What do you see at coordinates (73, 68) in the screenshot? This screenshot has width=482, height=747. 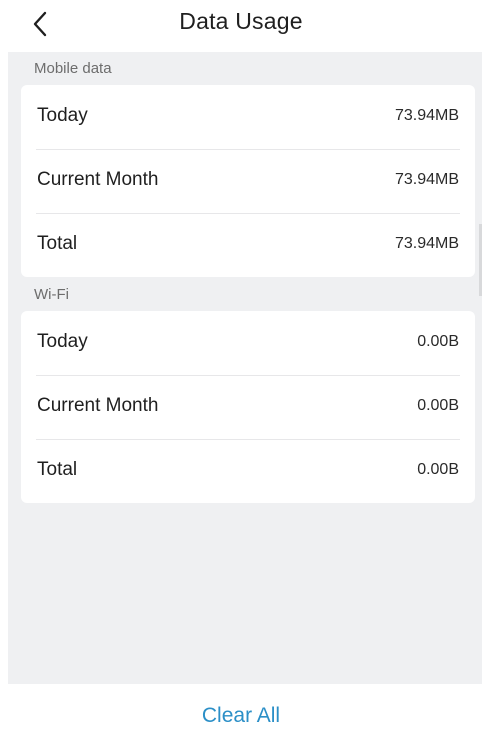 I see `section-label-mobile-data: Mobile data` at bounding box center [73, 68].